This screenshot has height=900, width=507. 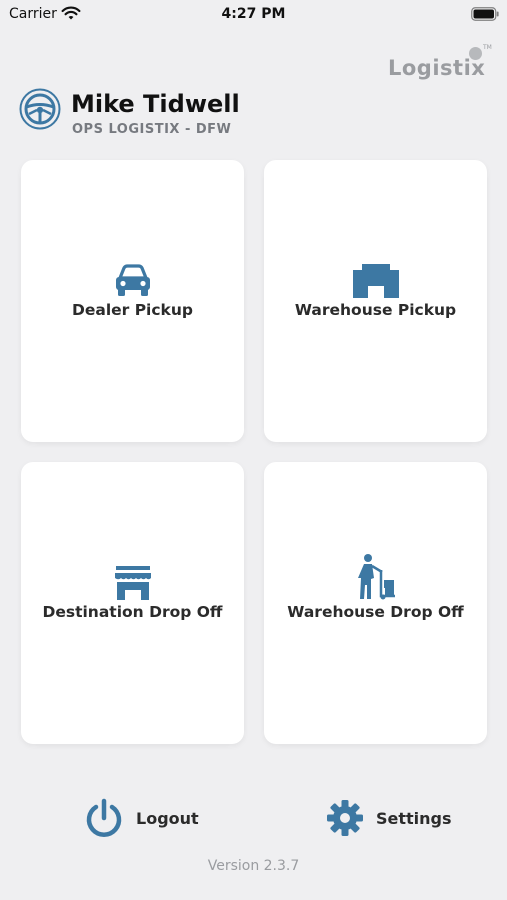 I want to click on status-time: 4:27 PM, so click(x=253, y=14).